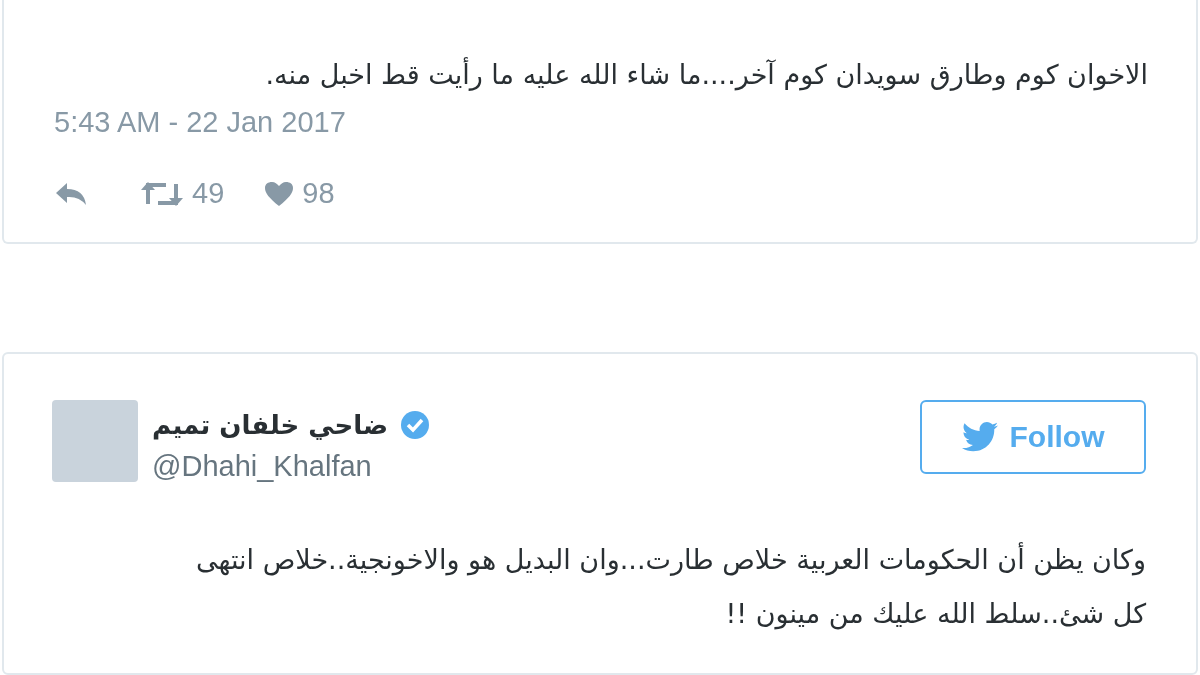 The height and width of the screenshot is (675, 1200). Describe the element at coordinates (1033, 436) in the screenshot. I see `follow-button: Follow` at that location.